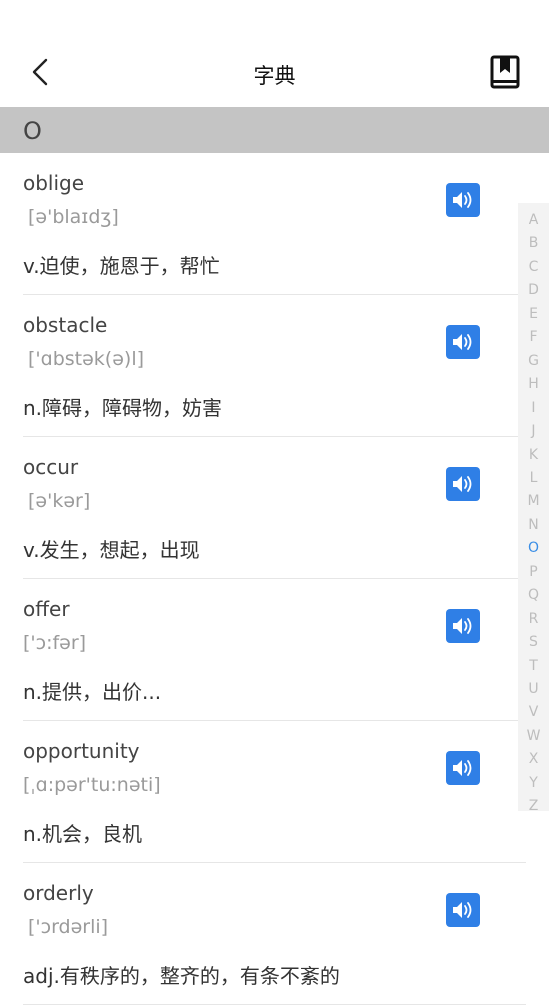  Describe the element at coordinates (533, 314) in the screenshot. I see `index-letter-e: E` at that location.